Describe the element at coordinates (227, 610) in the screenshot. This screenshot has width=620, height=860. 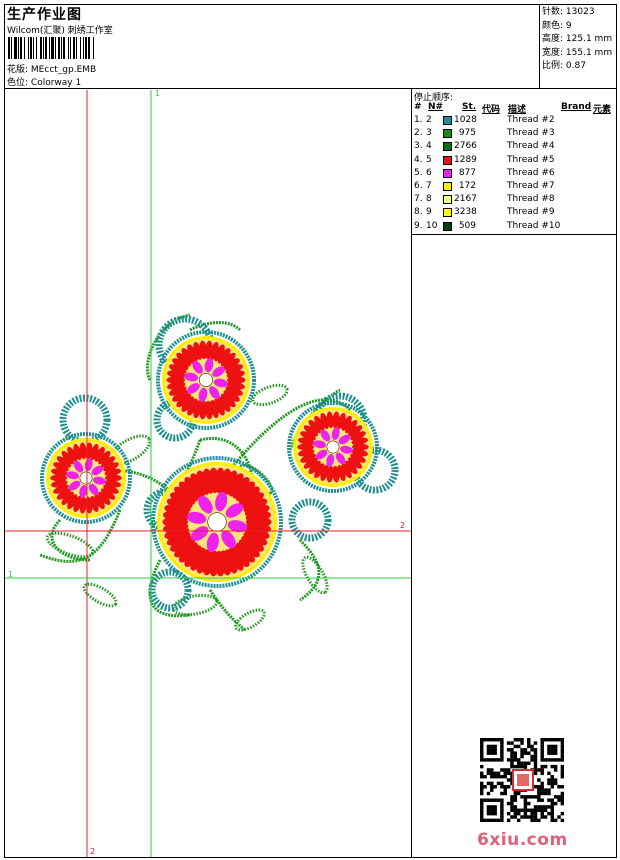
I see `stem` at that location.